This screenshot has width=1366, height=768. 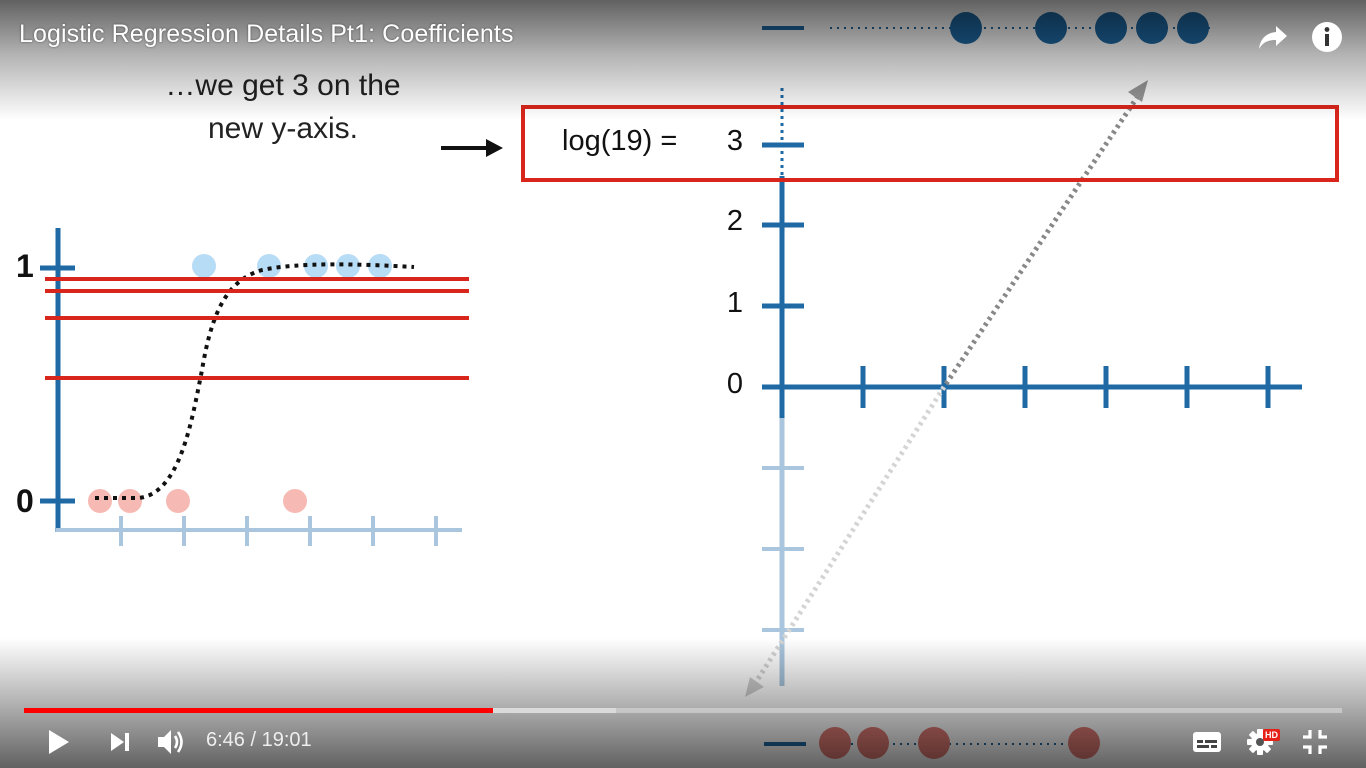 I want to click on duration: 19:01, so click(x=286, y=740).